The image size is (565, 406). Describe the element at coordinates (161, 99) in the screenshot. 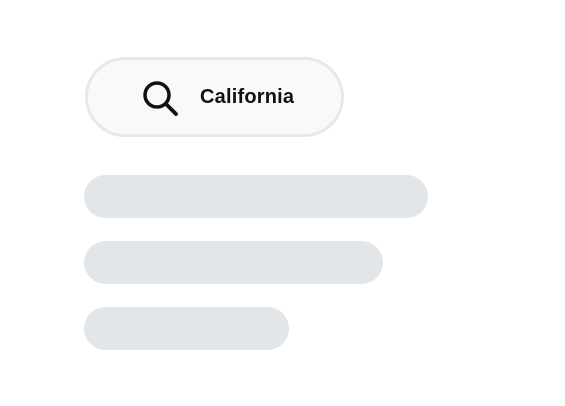

I see `search-icon` at that location.